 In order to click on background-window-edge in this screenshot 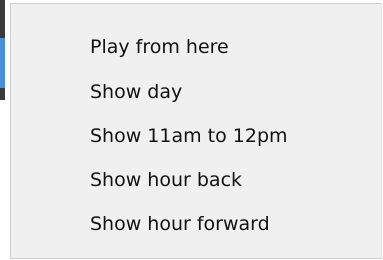, I will do `click(2, 50)`.